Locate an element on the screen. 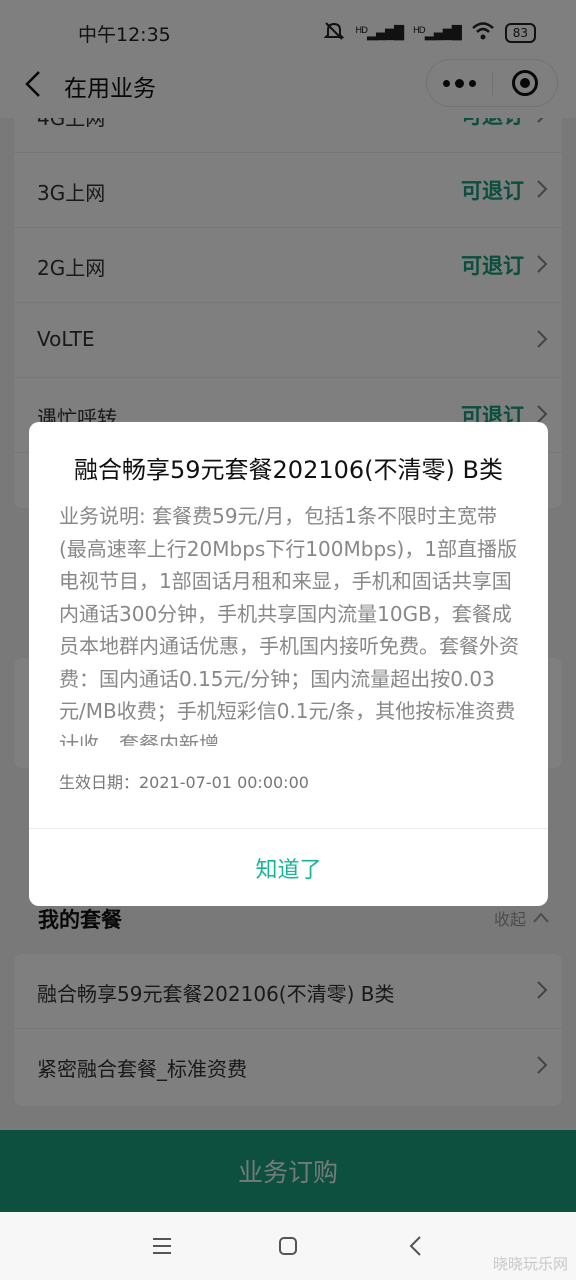  back-triangle-icon is located at coordinates (416, 1246).